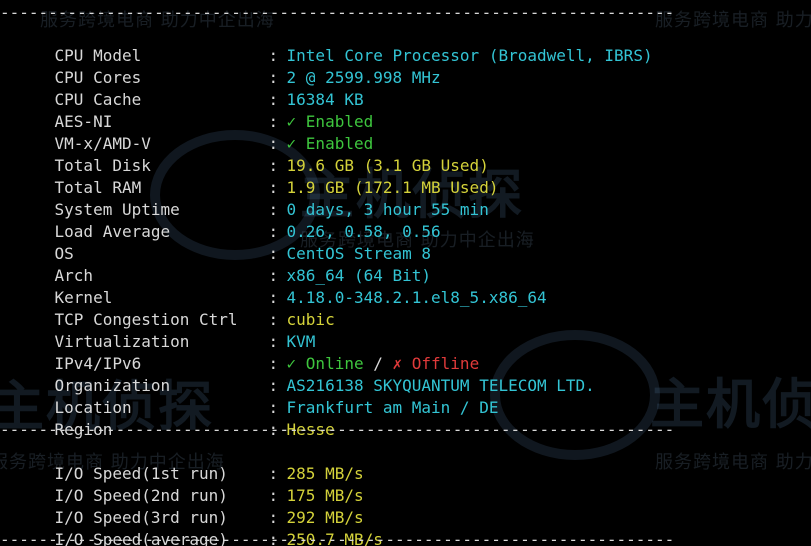 This screenshot has width=811, height=546. I want to click on info-row-cpu-cache: CPU Cache:16384 KB, so click(190, 88).